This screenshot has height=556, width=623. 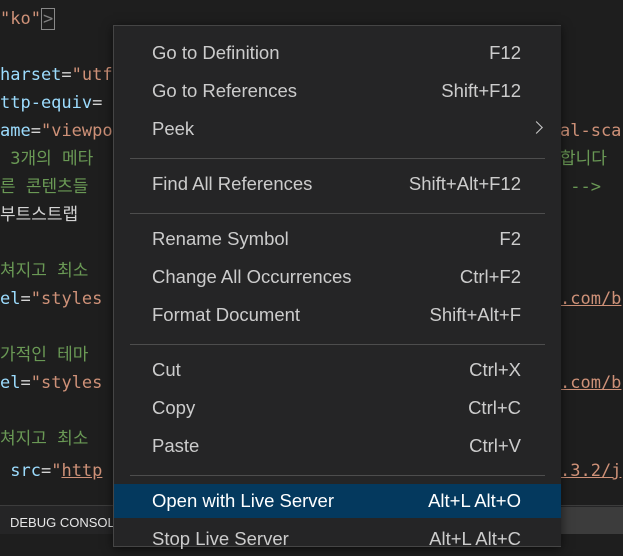 I want to click on code-line: 부트스트랩, so click(x=39, y=215).